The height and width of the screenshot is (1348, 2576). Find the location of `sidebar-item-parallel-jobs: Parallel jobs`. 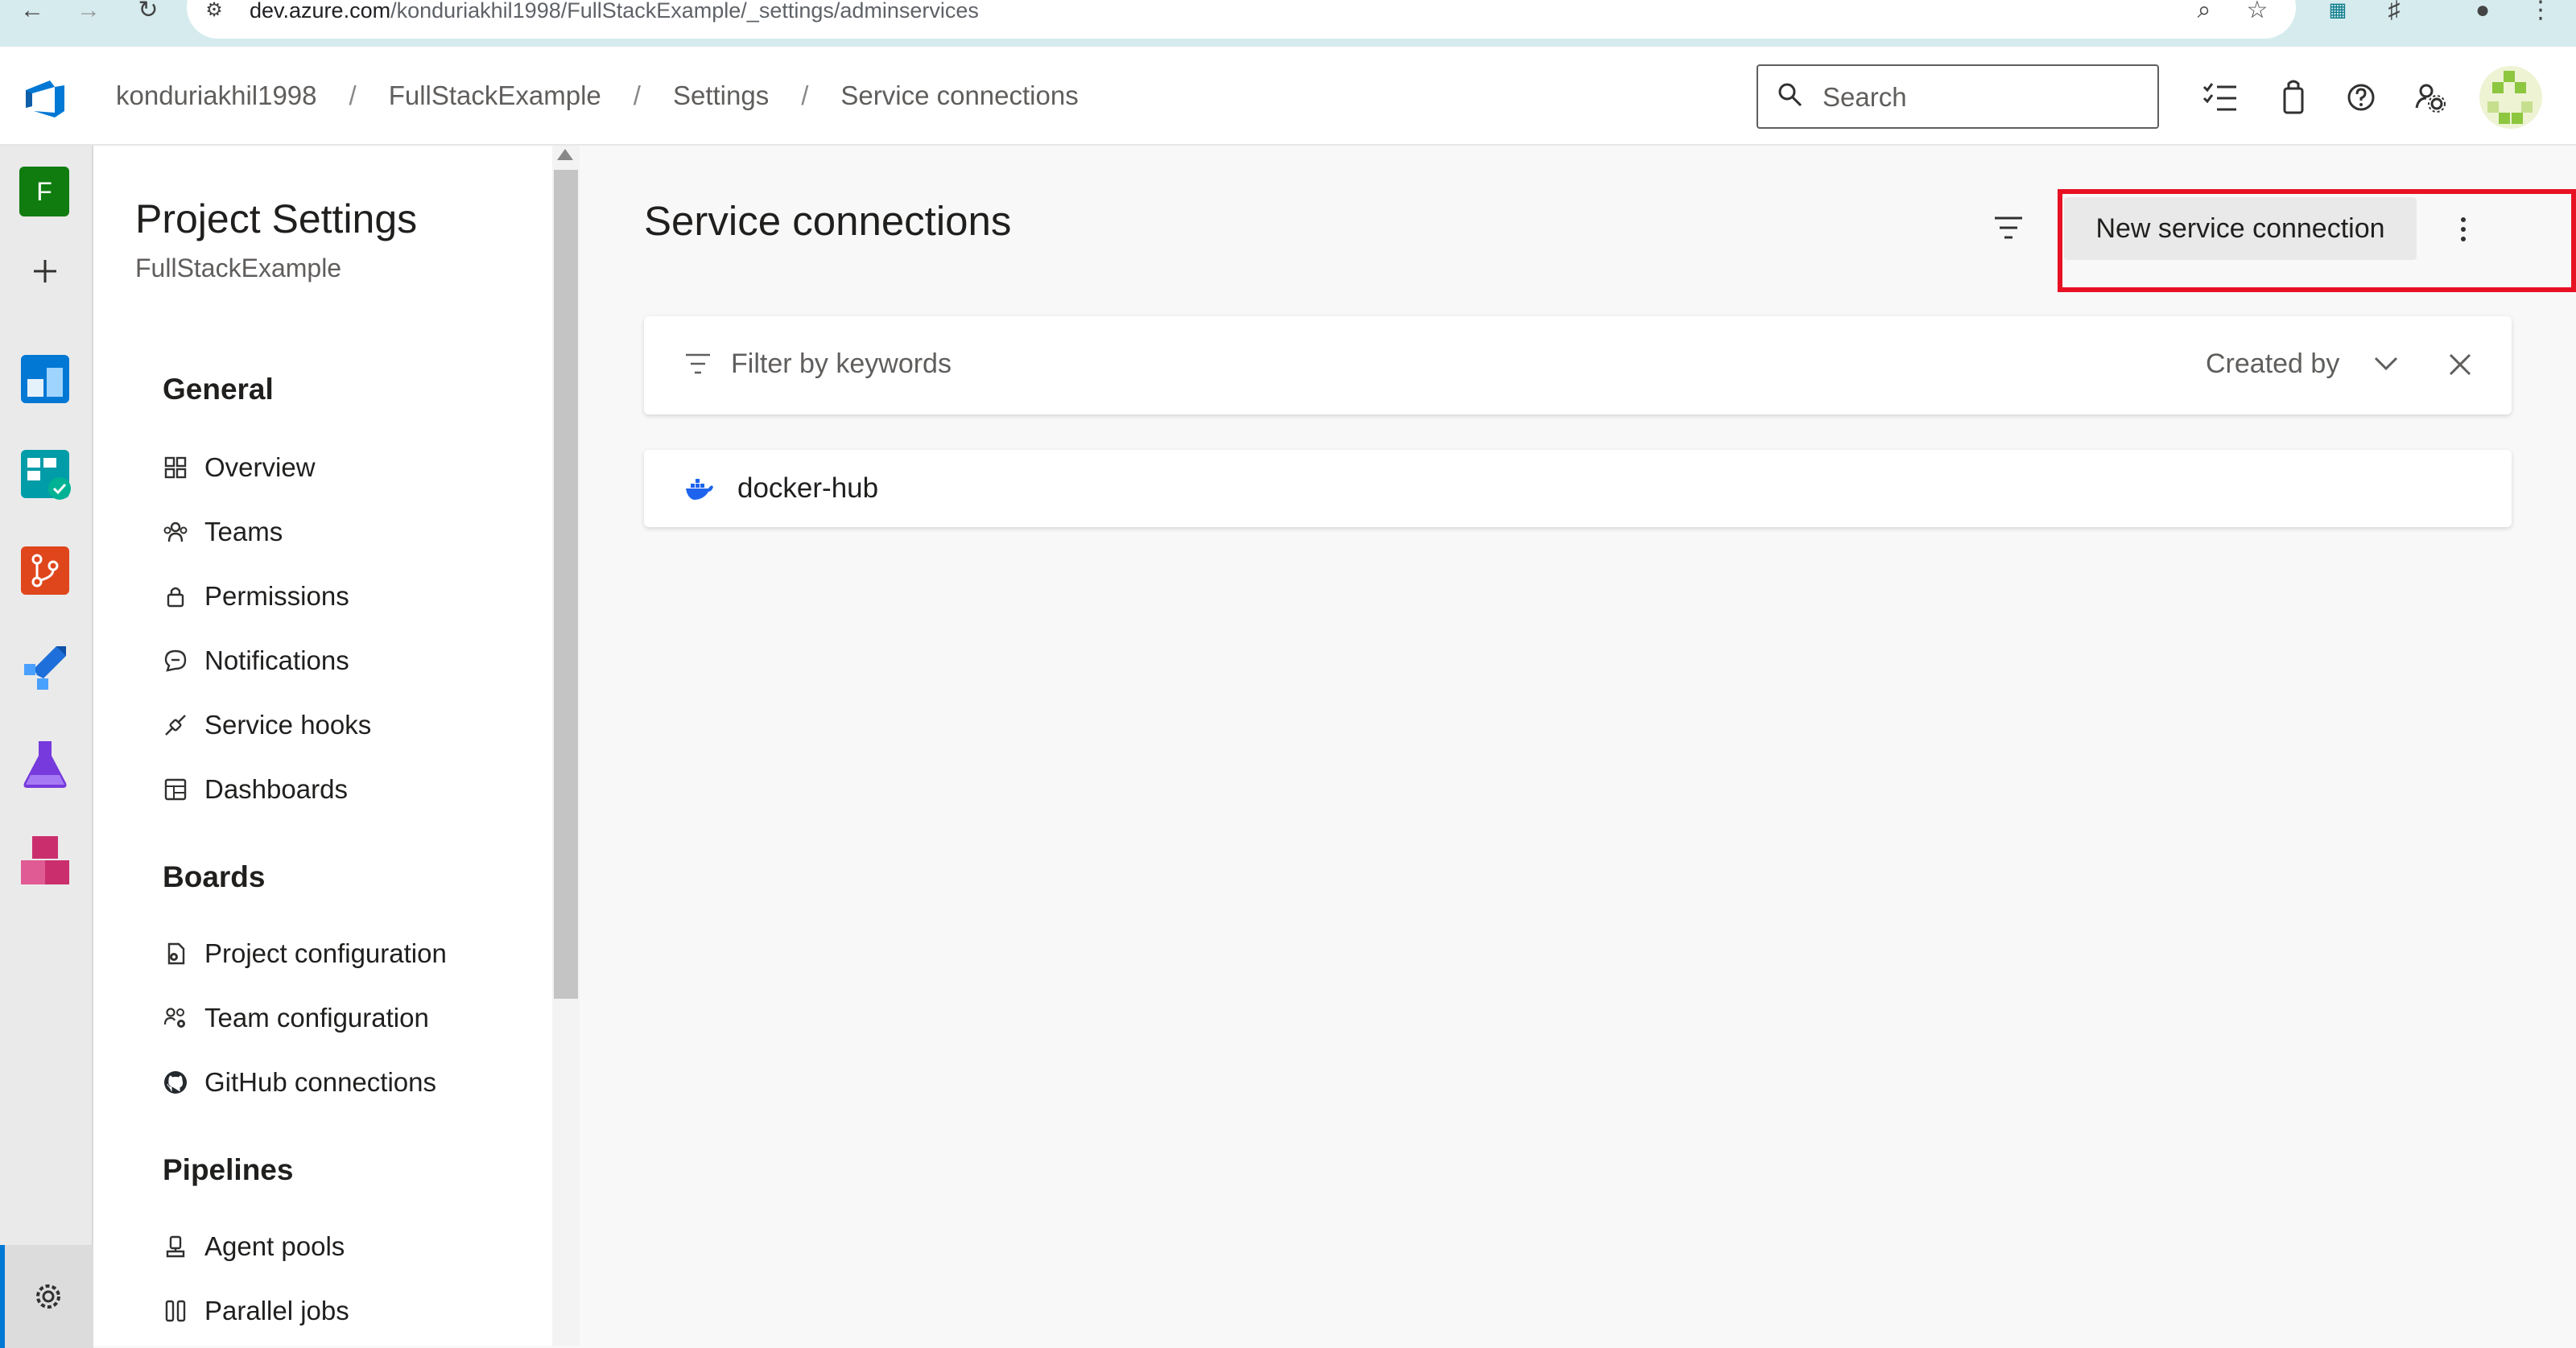

sidebar-item-parallel-jobs: Parallel jobs is located at coordinates (256, 1311).